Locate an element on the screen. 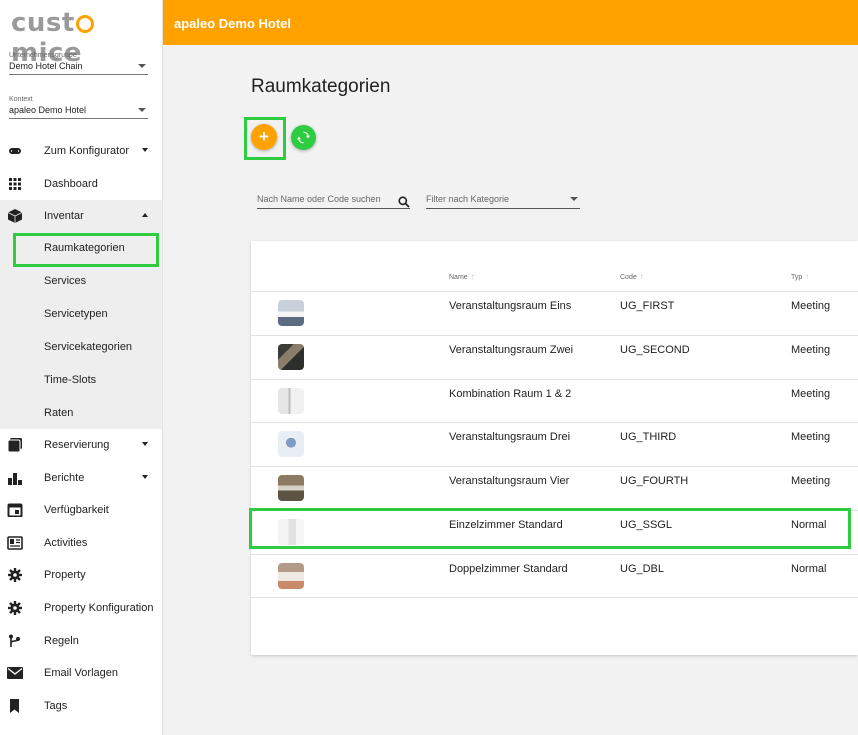 This screenshot has width=858, height=735. sidebar-item-label: Servicetypen is located at coordinates (76, 313).